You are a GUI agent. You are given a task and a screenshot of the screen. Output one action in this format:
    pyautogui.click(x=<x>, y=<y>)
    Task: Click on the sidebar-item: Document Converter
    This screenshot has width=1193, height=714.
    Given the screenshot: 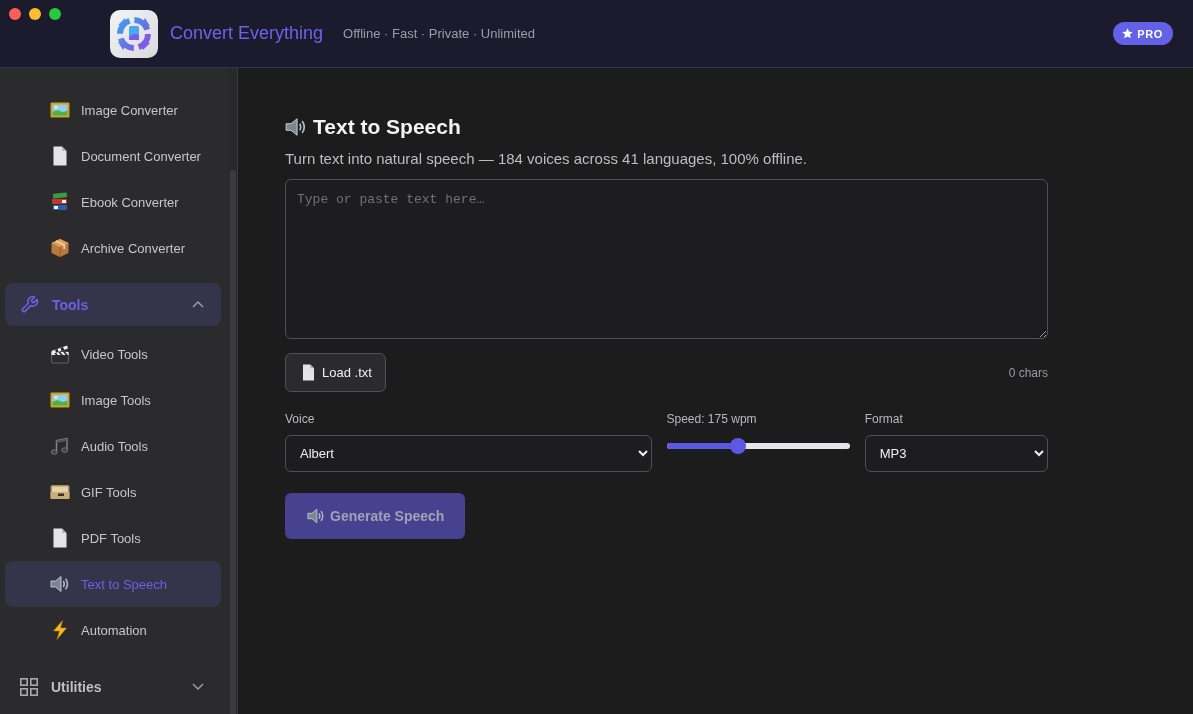 What is the action you would take?
    pyautogui.click(x=113, y=156)
    